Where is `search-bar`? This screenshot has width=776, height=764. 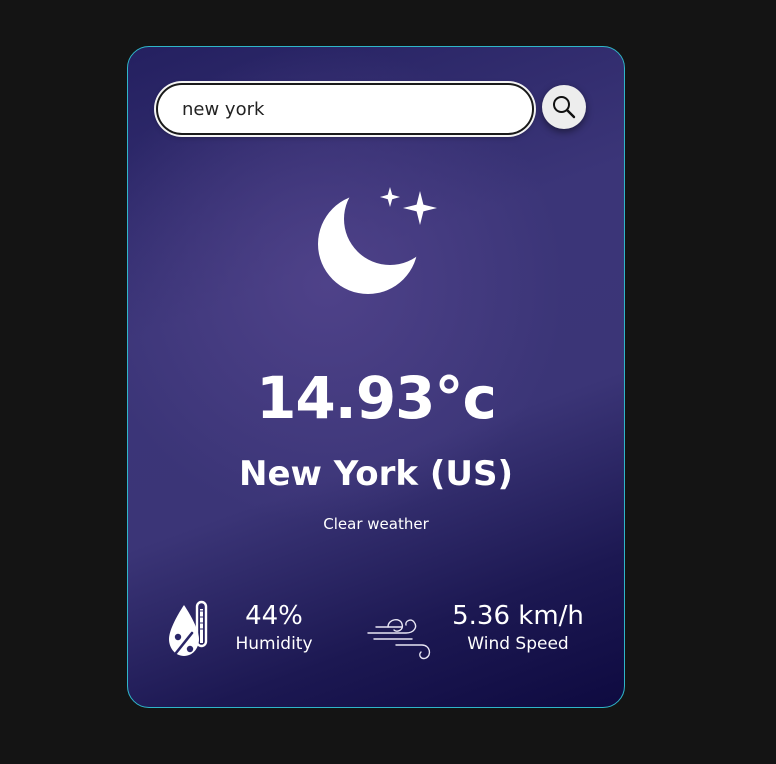
search-bar is located at coordinates (376, 109).